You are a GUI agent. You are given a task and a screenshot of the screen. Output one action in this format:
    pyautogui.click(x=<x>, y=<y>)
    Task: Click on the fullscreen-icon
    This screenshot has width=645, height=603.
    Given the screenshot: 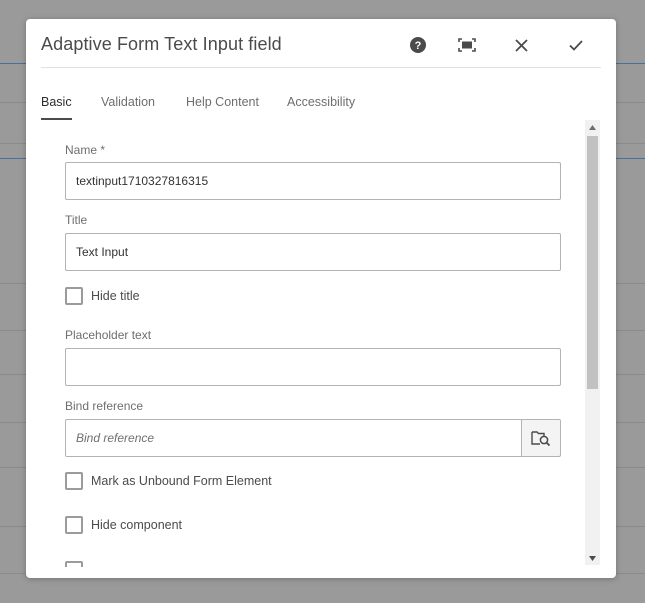 What is the action you would take?
    pyautogui.click(x=467, y=45)
    